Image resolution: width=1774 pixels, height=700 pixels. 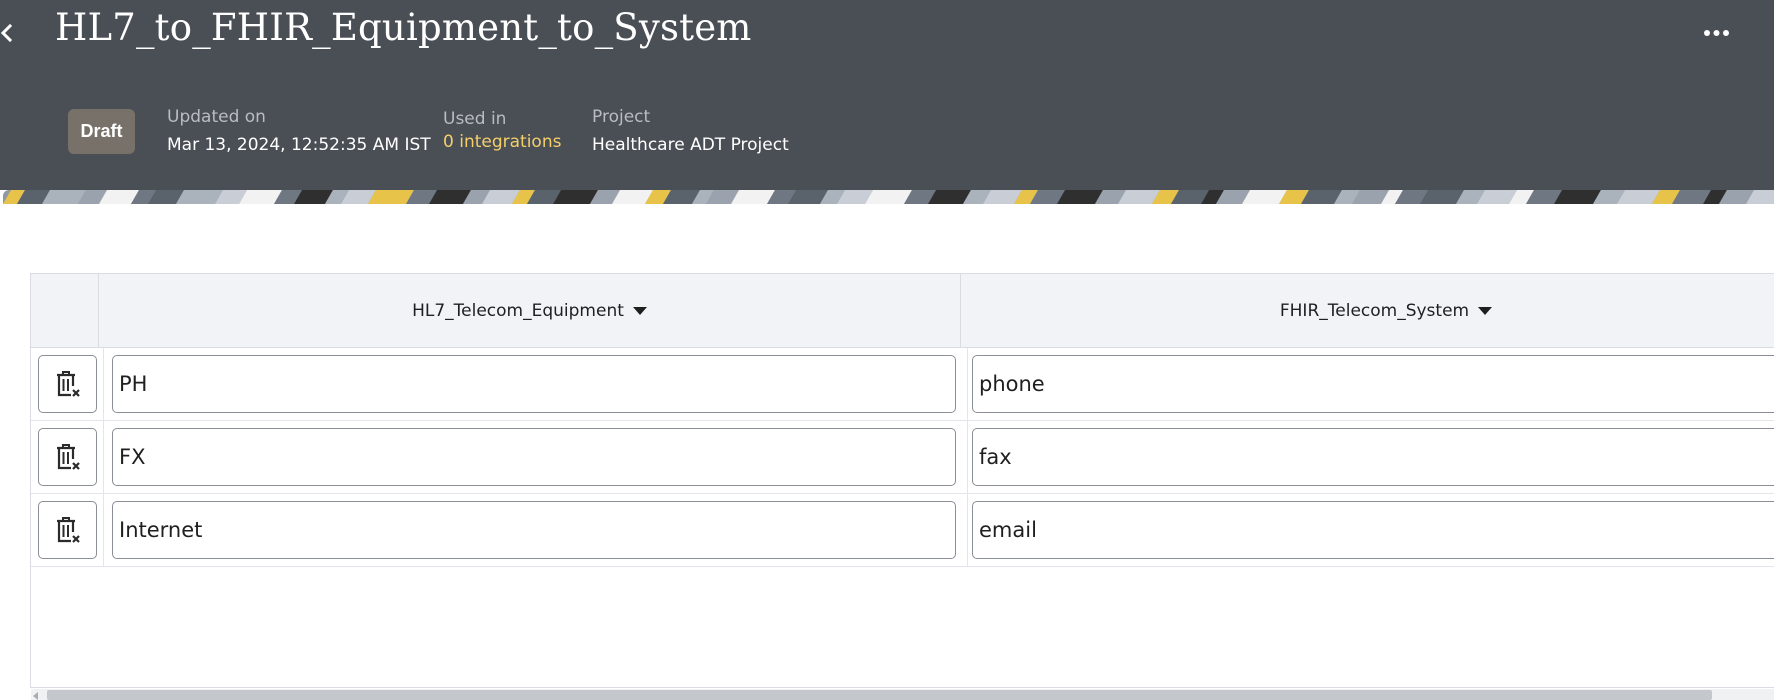 What do you see at coordinates (879, 695) in the screenshot?
I see `horizontal-scrollbar-thumb` at bounding box center [879, 695].